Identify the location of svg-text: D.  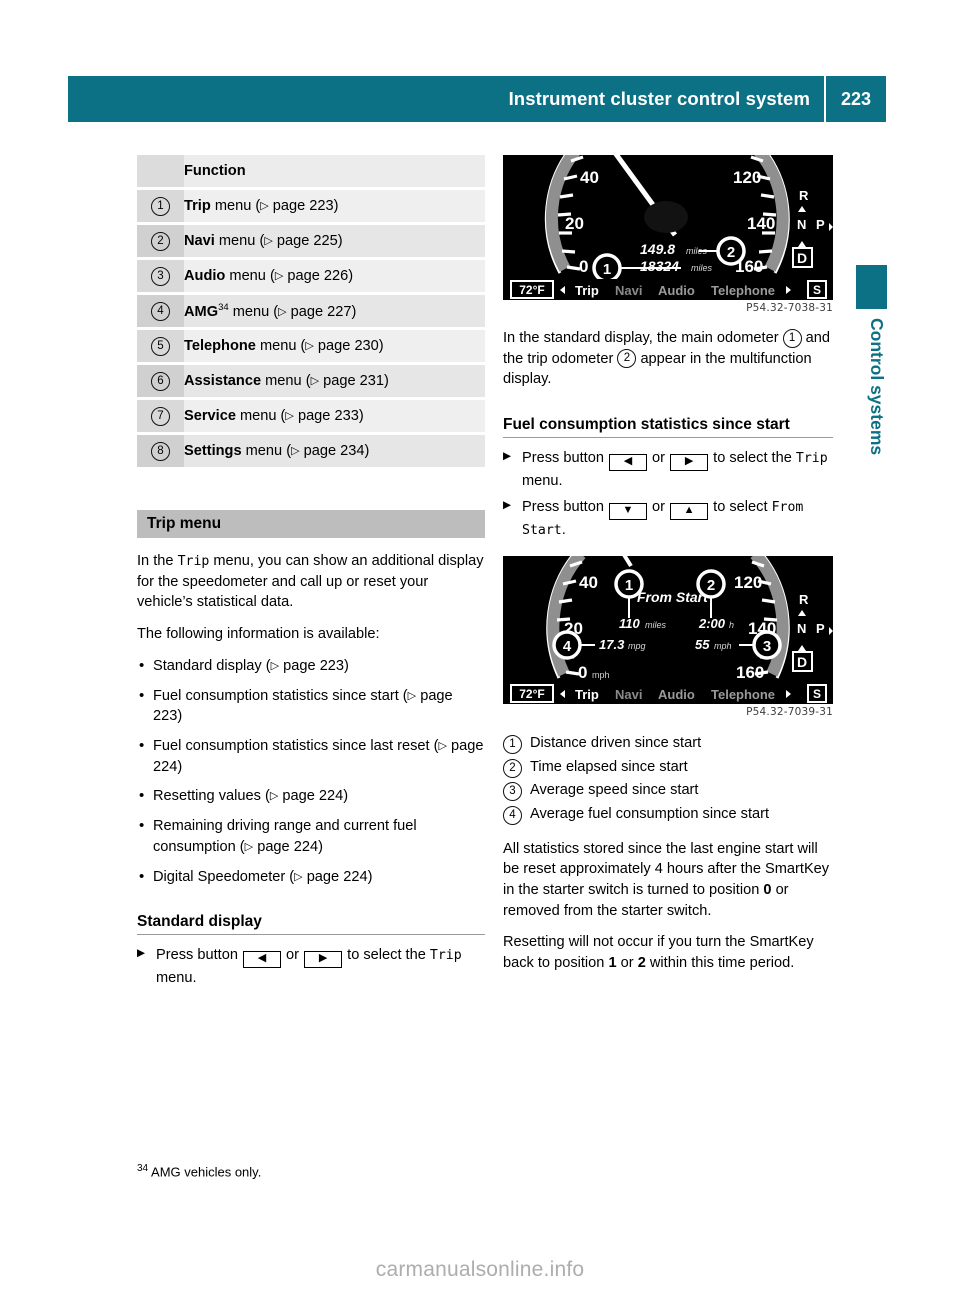
(802, 258).